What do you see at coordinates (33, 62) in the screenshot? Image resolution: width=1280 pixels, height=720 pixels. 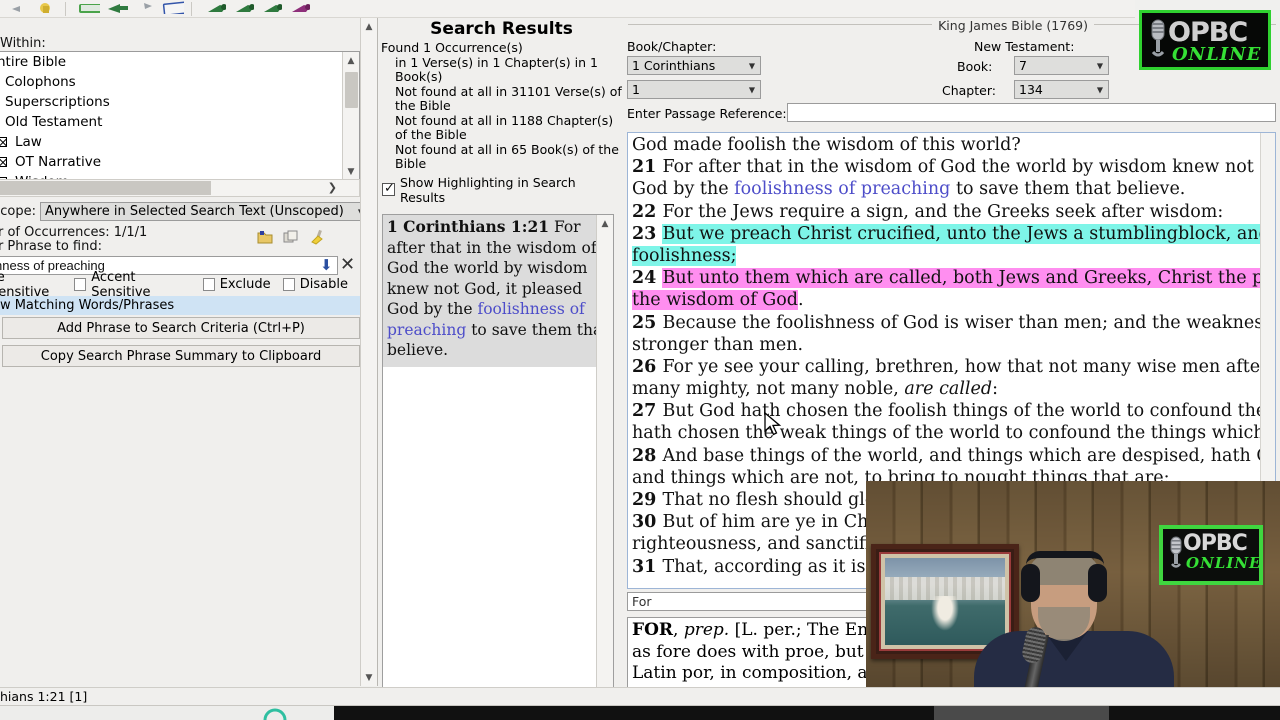 I see `tree-item-label: ntire Bible` at bounding box center [33, 62].